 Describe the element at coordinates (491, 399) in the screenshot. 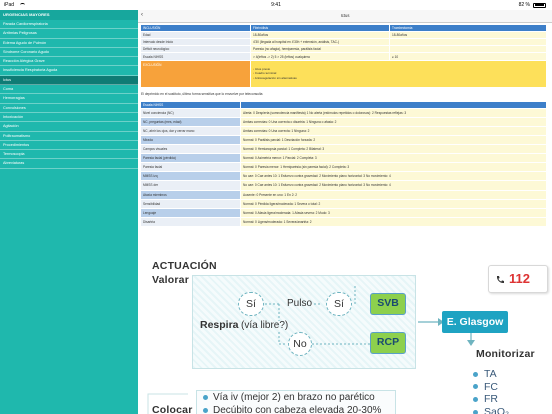

I see `monitor-item-label: FR` at that location.